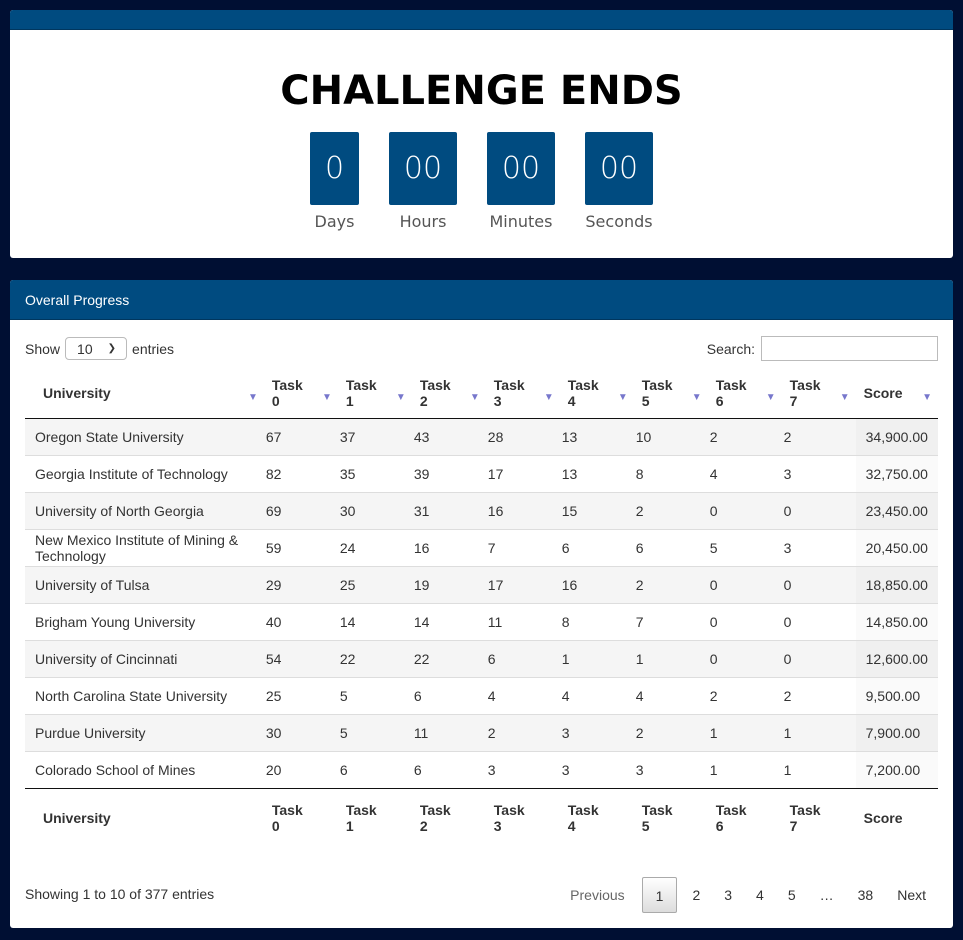  What do you see at coordinates (883, 392) in the screenshot?
I see `header-label: Score` at bounding box center [883, 392].